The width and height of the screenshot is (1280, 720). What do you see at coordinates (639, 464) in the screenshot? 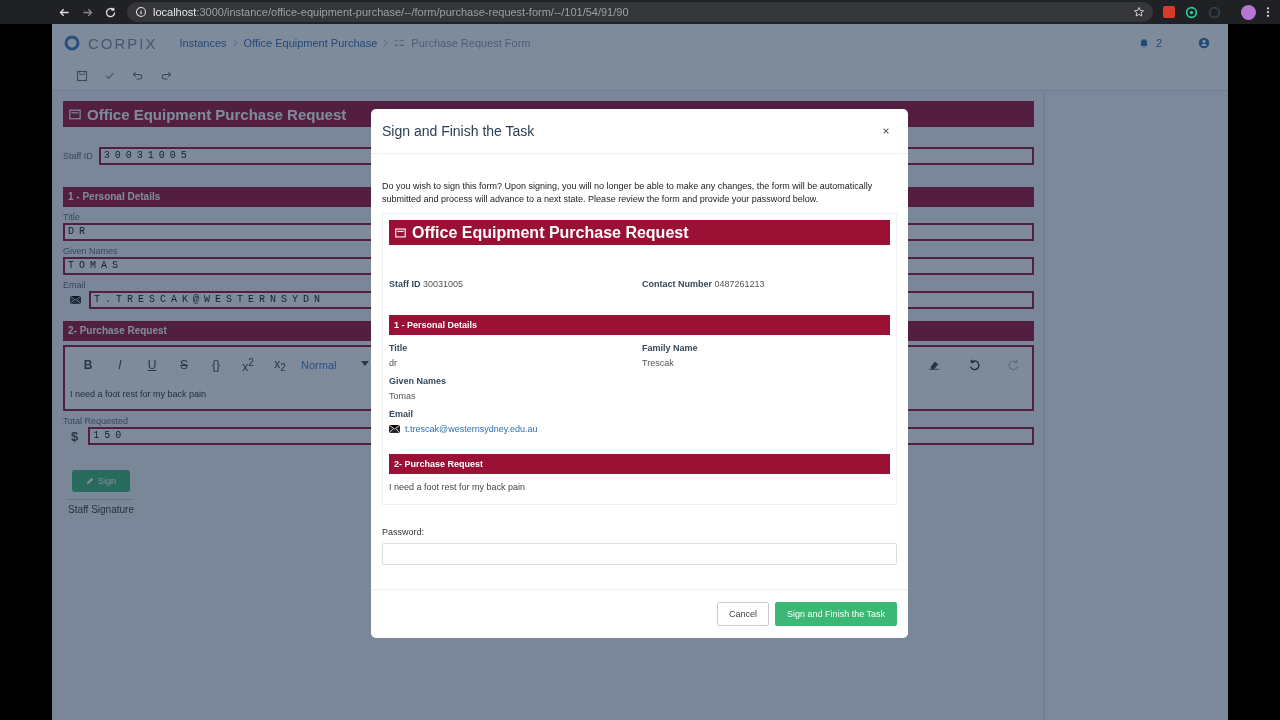
I see `section-header: 2- Purchase Request` at bounding box center [639, 464].